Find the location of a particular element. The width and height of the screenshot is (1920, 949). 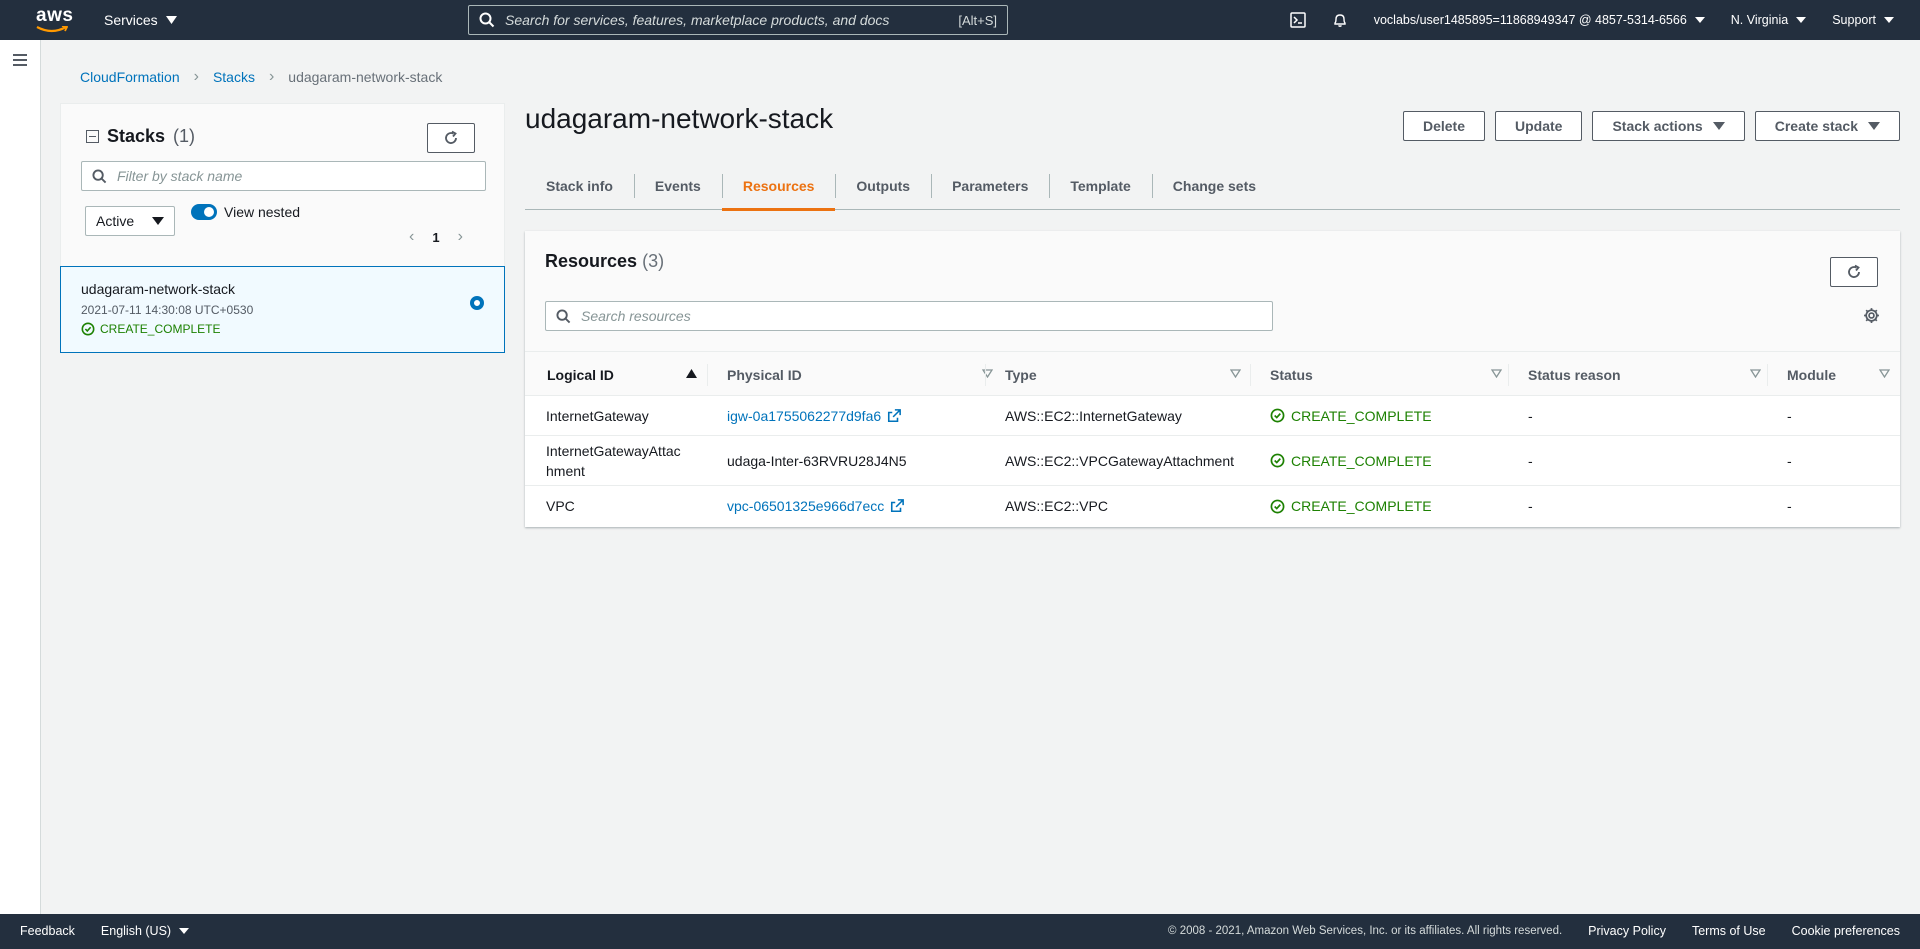

stack-actions-label: Stack actions is located at coordinates (1657, 126).